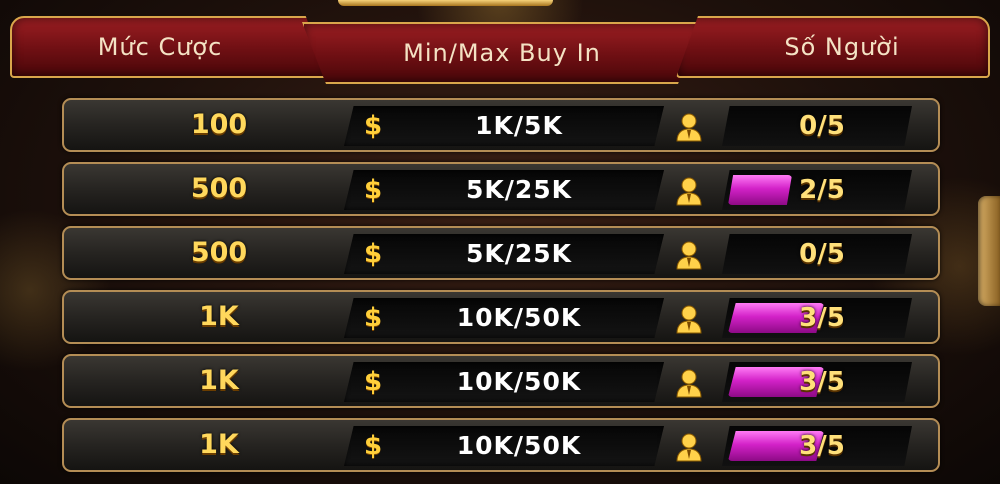  I want to click on players-bar: 2/5, so click(817, 190).